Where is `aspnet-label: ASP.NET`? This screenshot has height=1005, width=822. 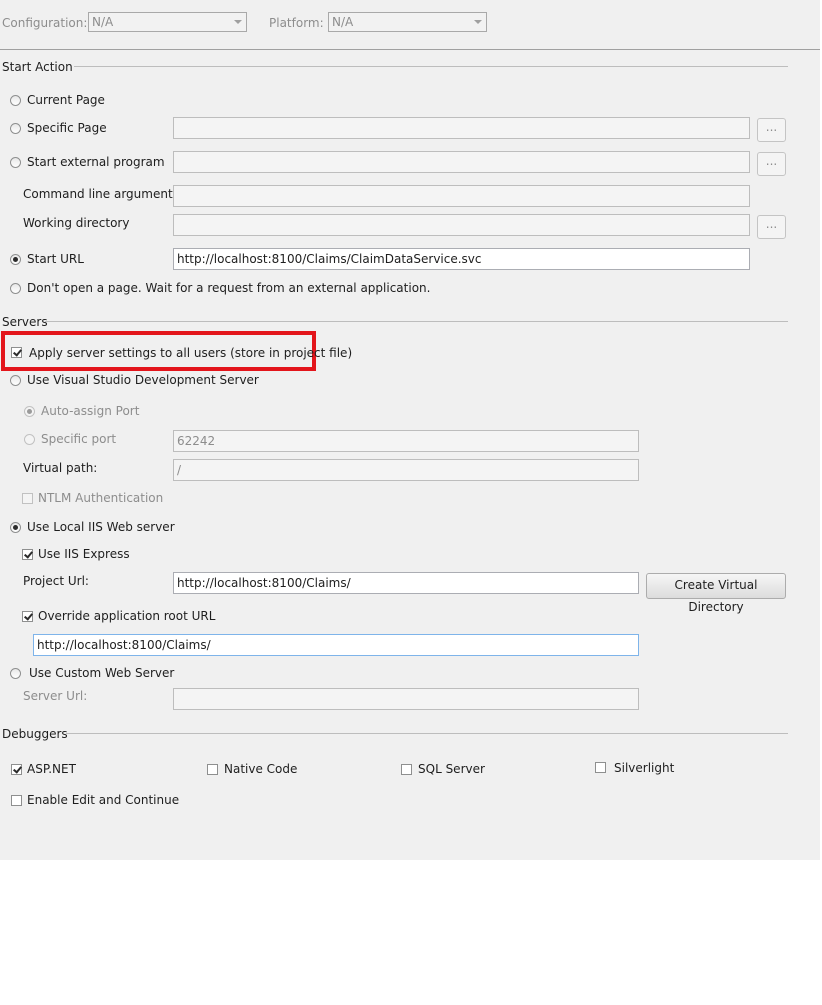 aspnet-label: ASP.NET is located at coordinates (51, 769).